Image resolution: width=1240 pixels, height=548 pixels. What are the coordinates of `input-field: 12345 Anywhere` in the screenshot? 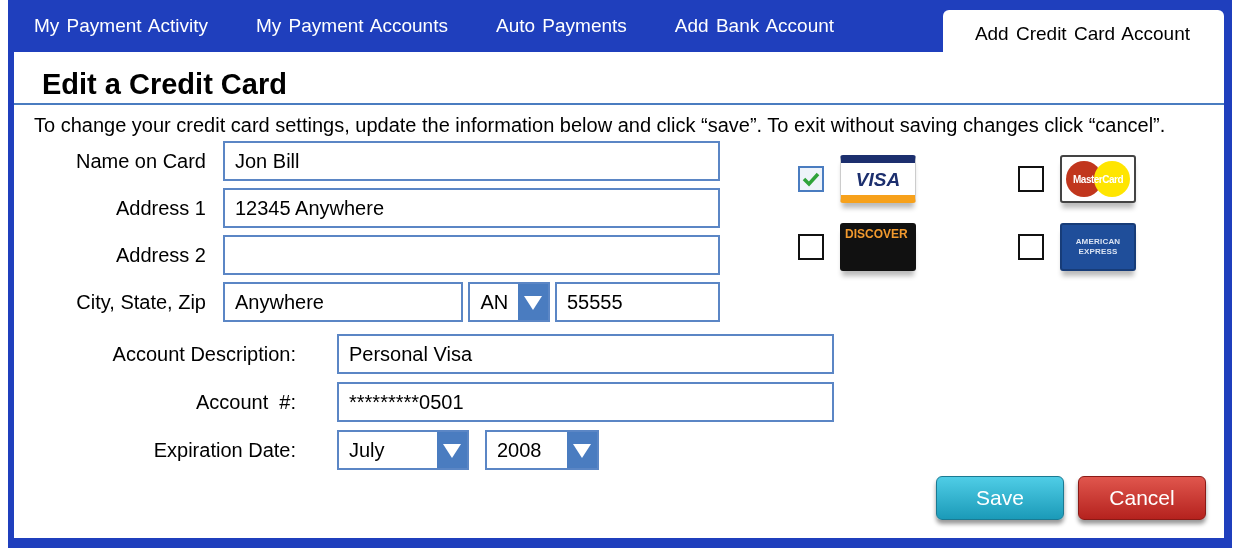 It's located at (471, 208).